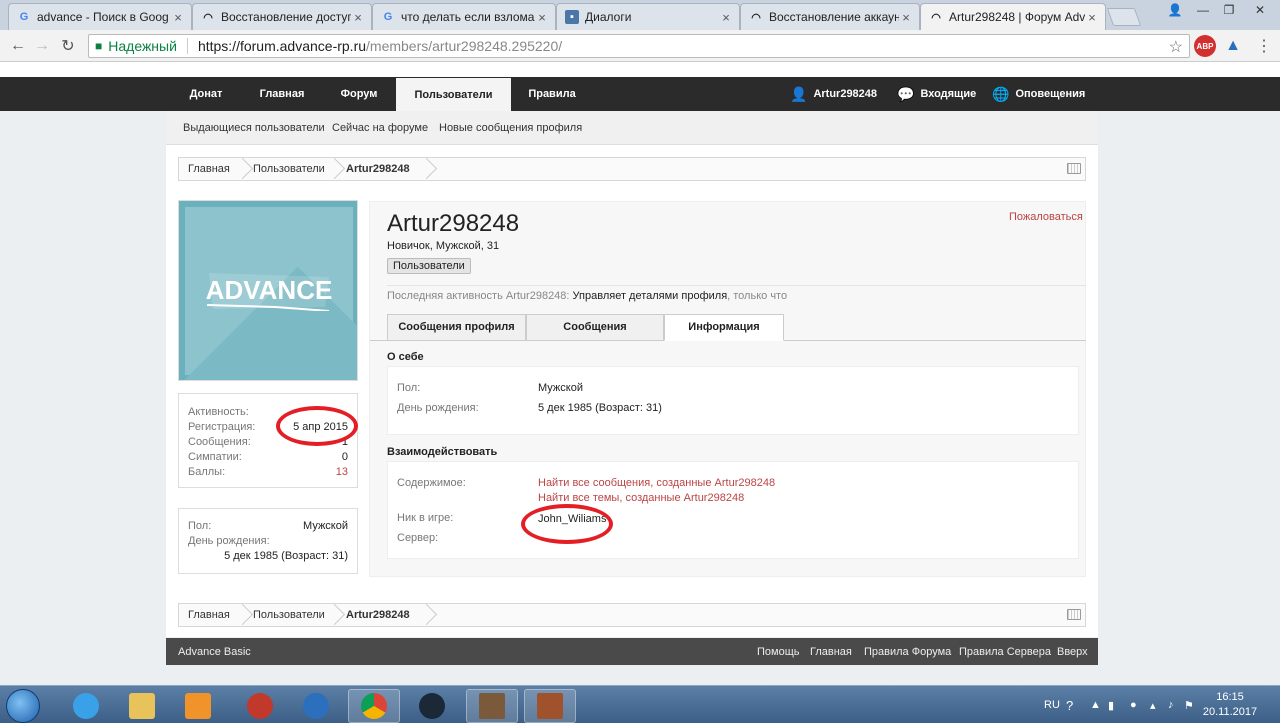 This screenshot has height=723, width=1280. What do you see at coordinates (68, 46) in the screenshot?
I see `reload-icon: ↻` at bounding box center [68, 46].